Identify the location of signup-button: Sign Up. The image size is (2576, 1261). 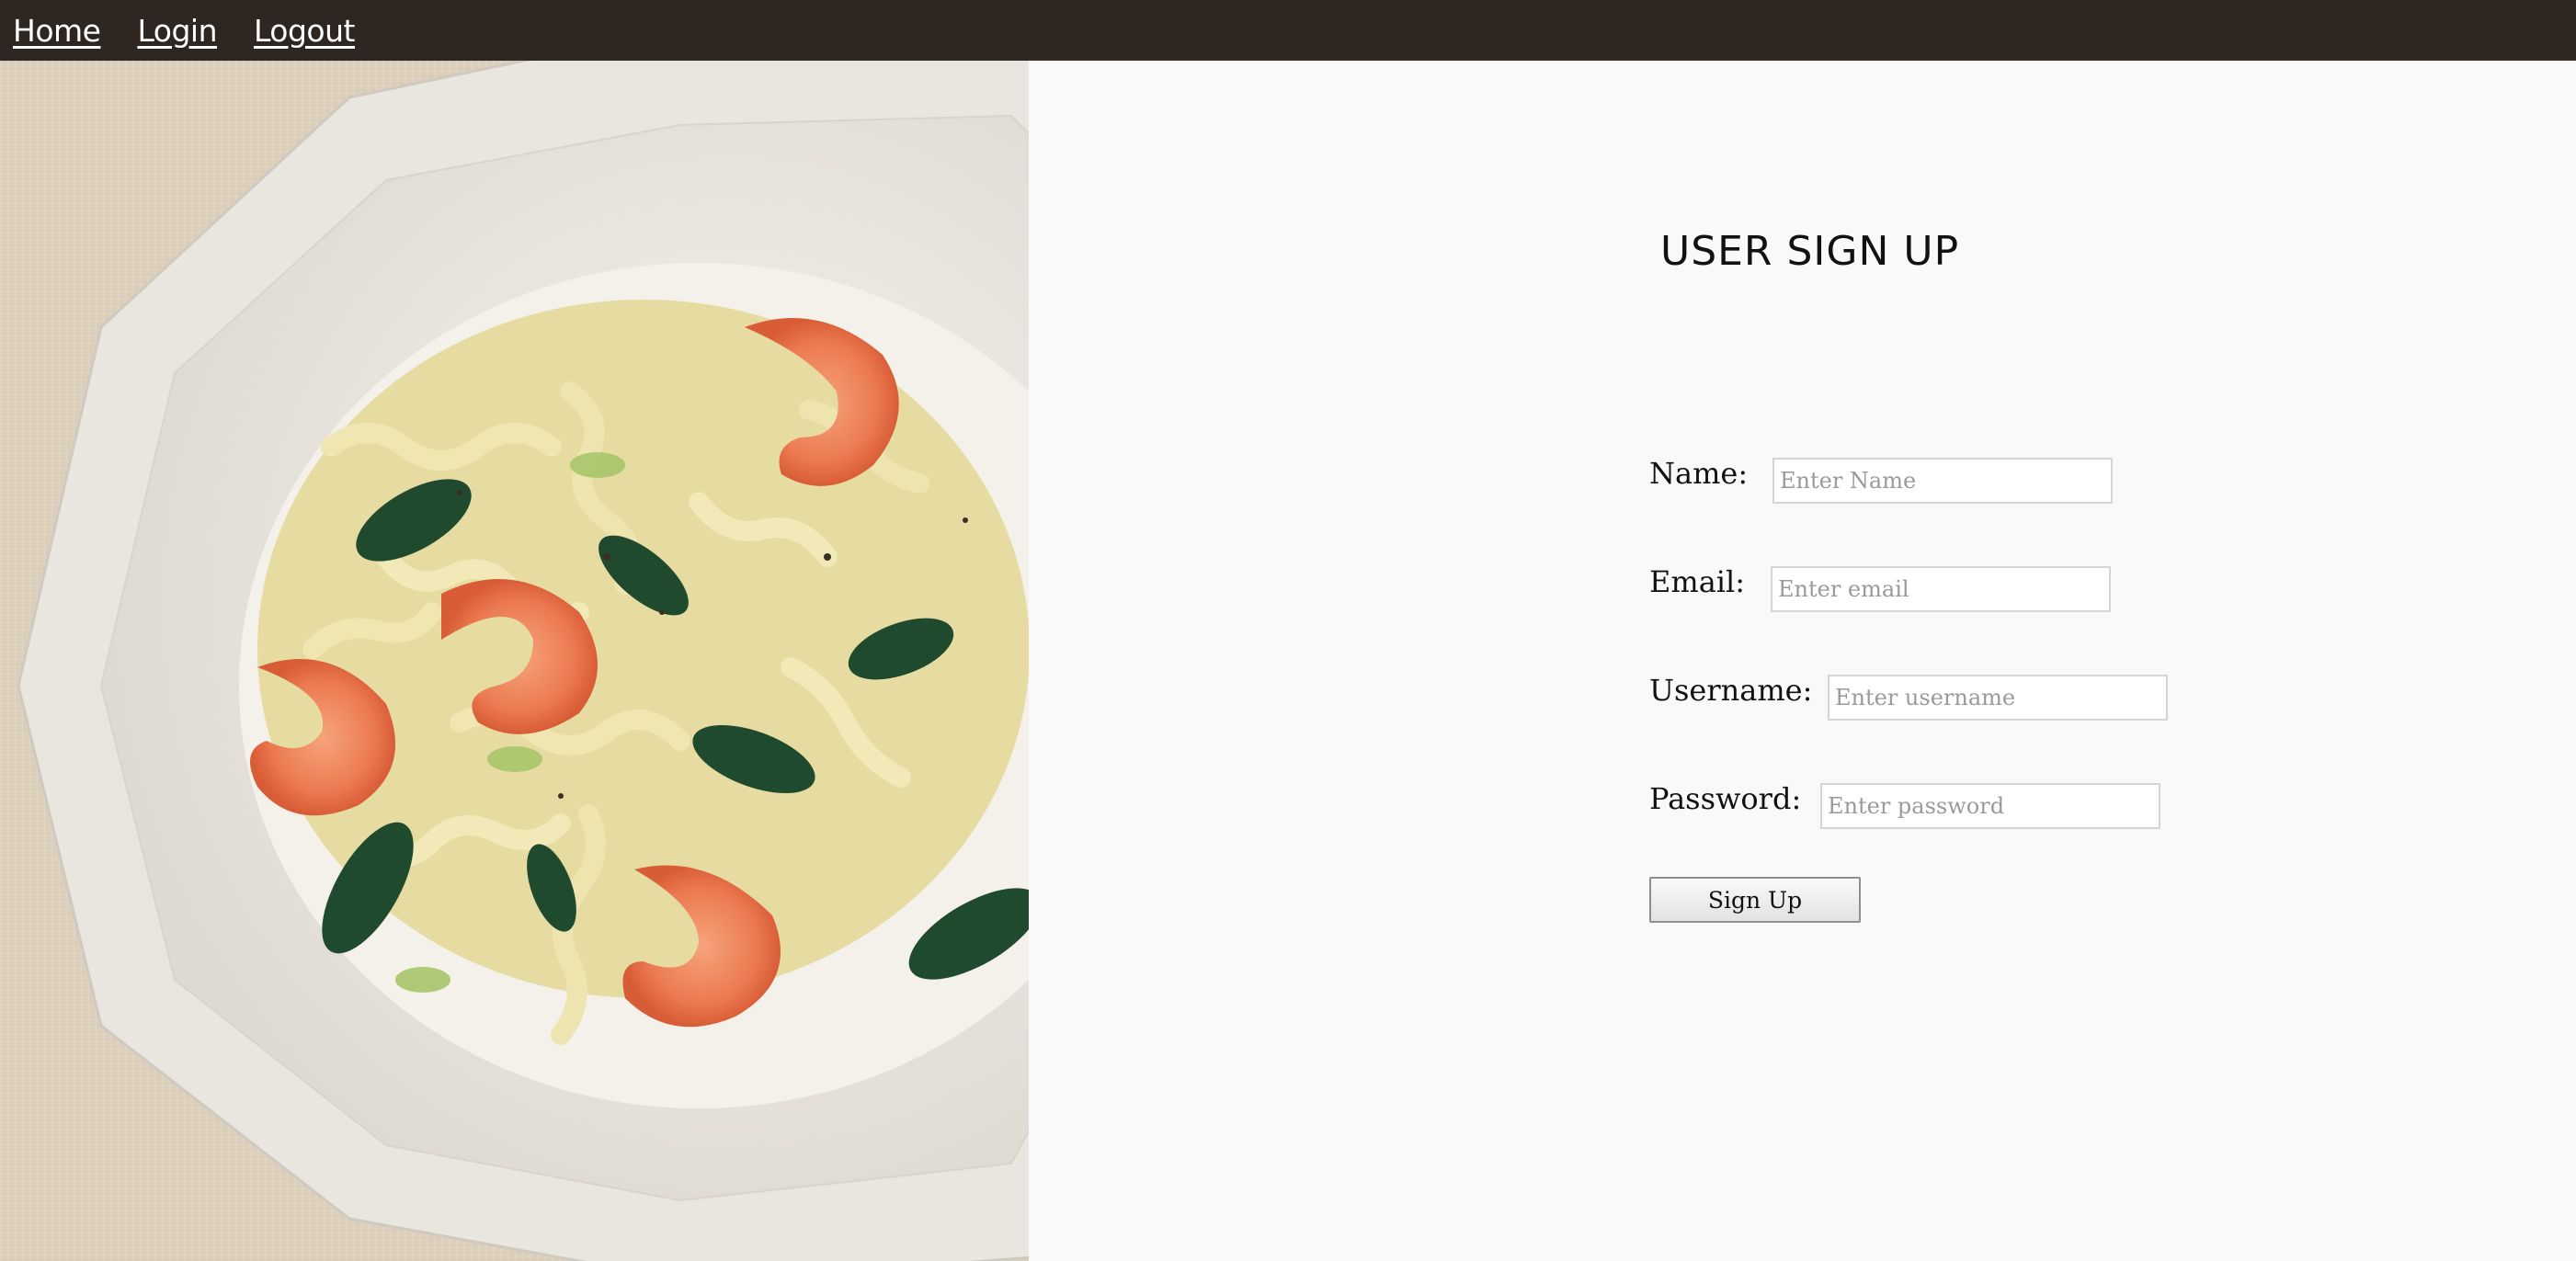
(1755, 900).